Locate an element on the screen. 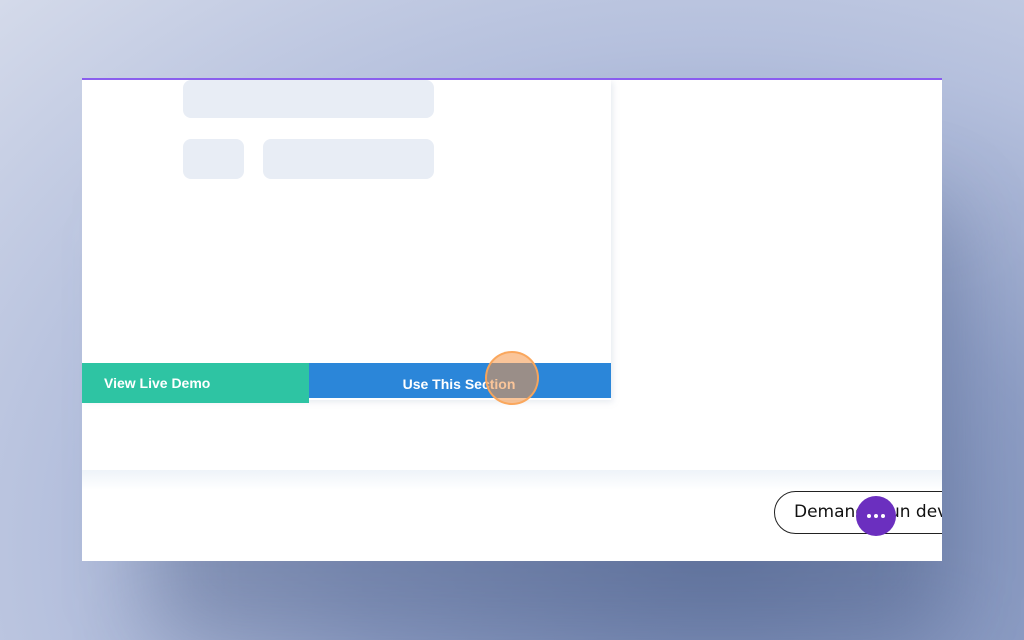 Image resolution: width=1024 pixels, height=640 pixels. section-divider is located at coordinates (512, 480).